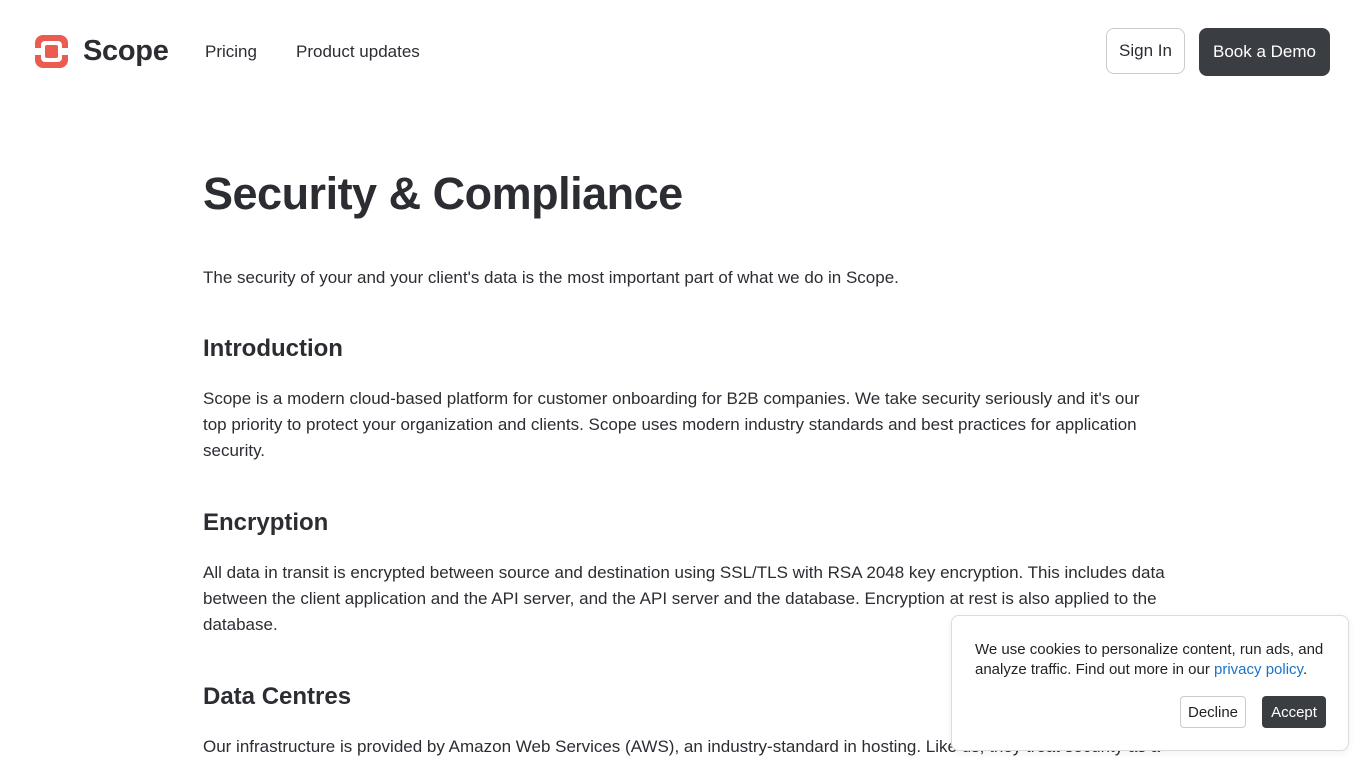  I want to click on sign-in-button: Sign In, so click(1145, 51).